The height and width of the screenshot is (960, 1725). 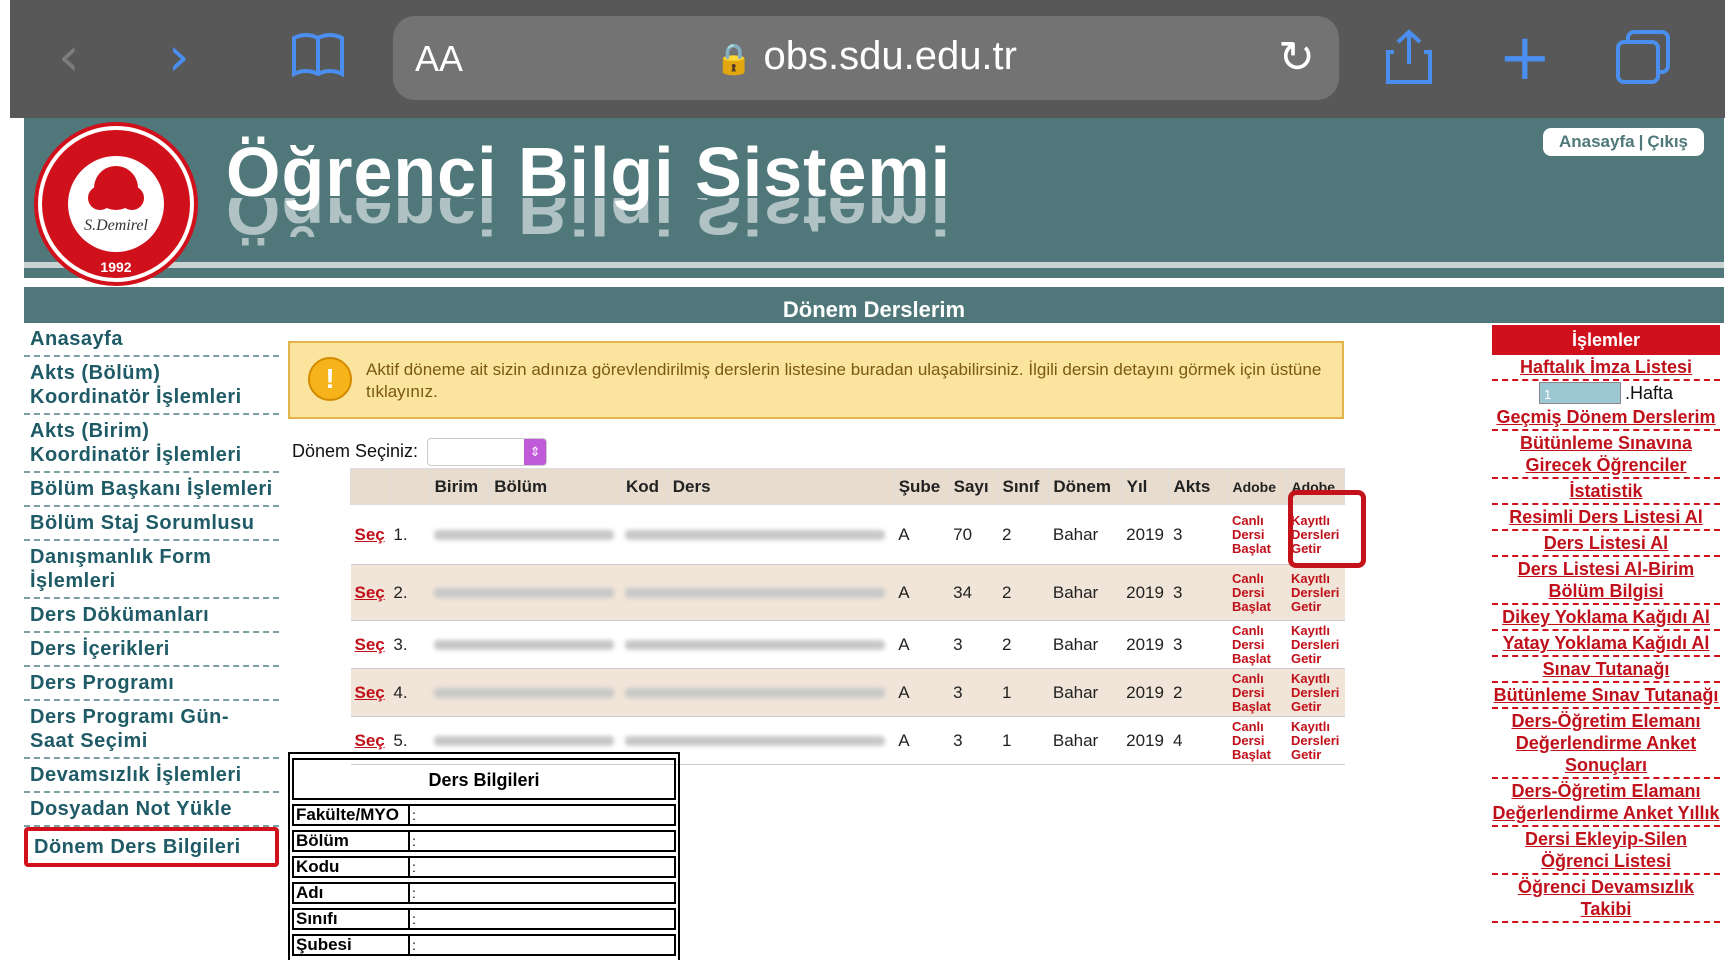 What do you see at coordinates (1597, 141) in the screenshot?
I see `home-link: Anasayfa` at bounding box center [1597, 141].